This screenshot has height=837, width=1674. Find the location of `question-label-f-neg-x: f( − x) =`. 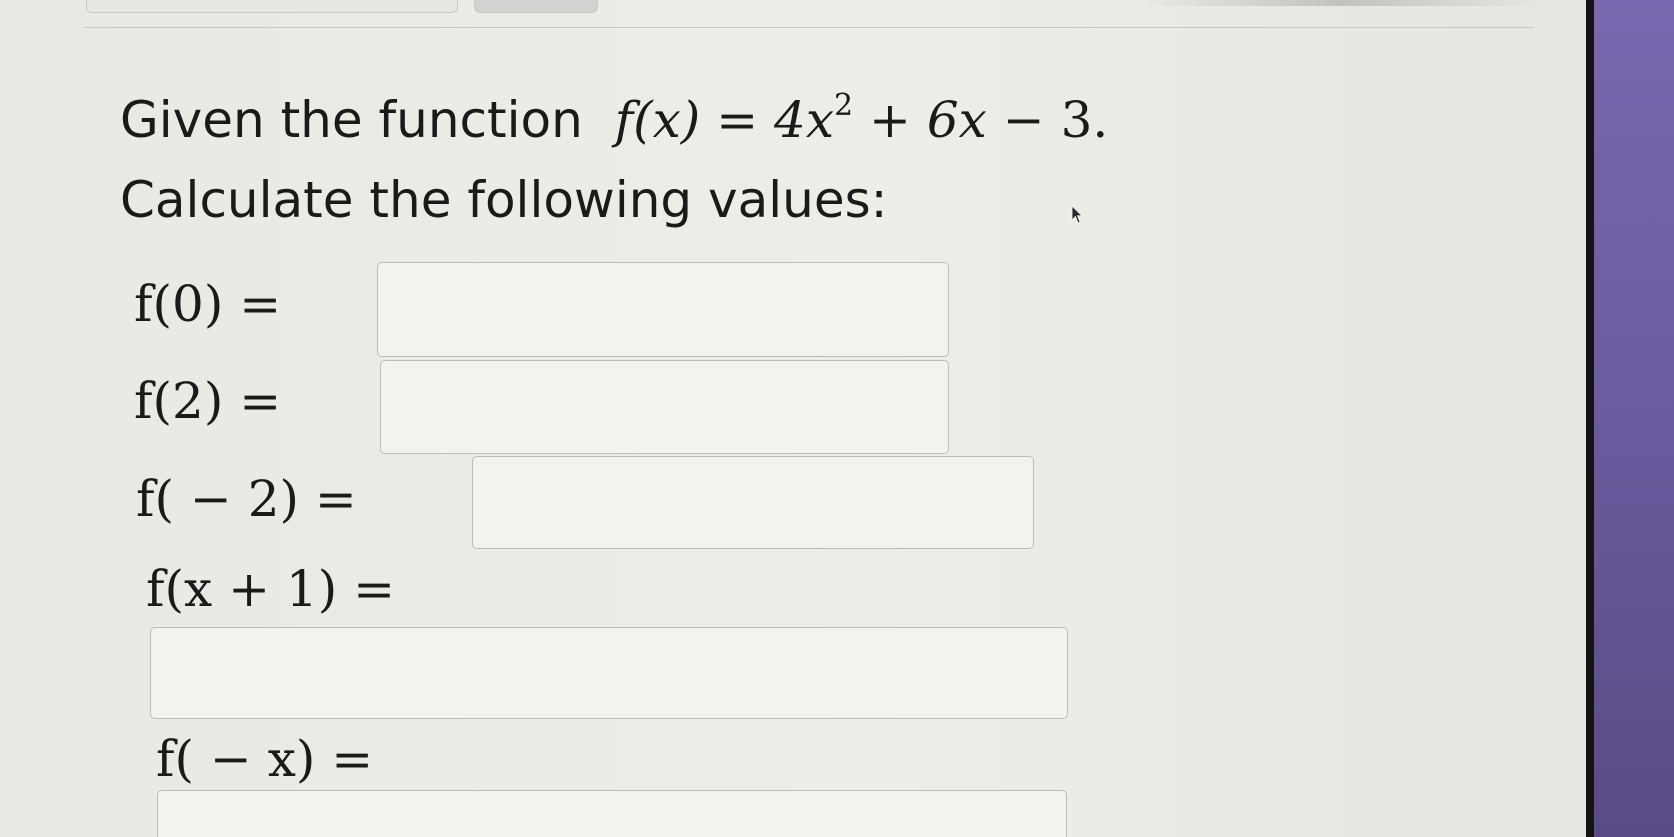

question-label-f-neg-x: f( − x) = is located at coordinates (265, 759).